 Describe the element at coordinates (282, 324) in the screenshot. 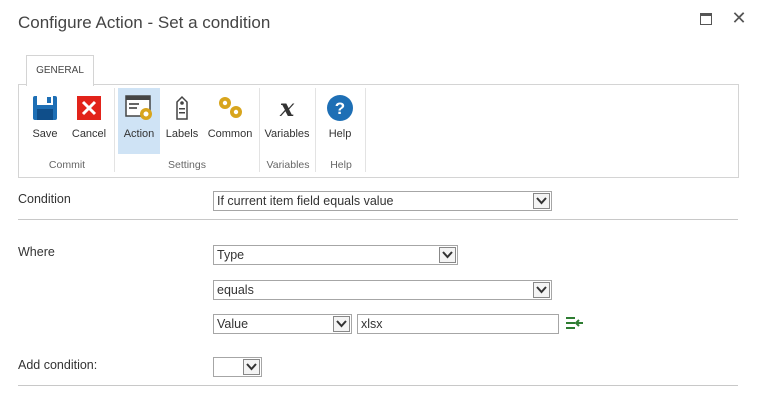

I see `value-type-select: Value` at that location.